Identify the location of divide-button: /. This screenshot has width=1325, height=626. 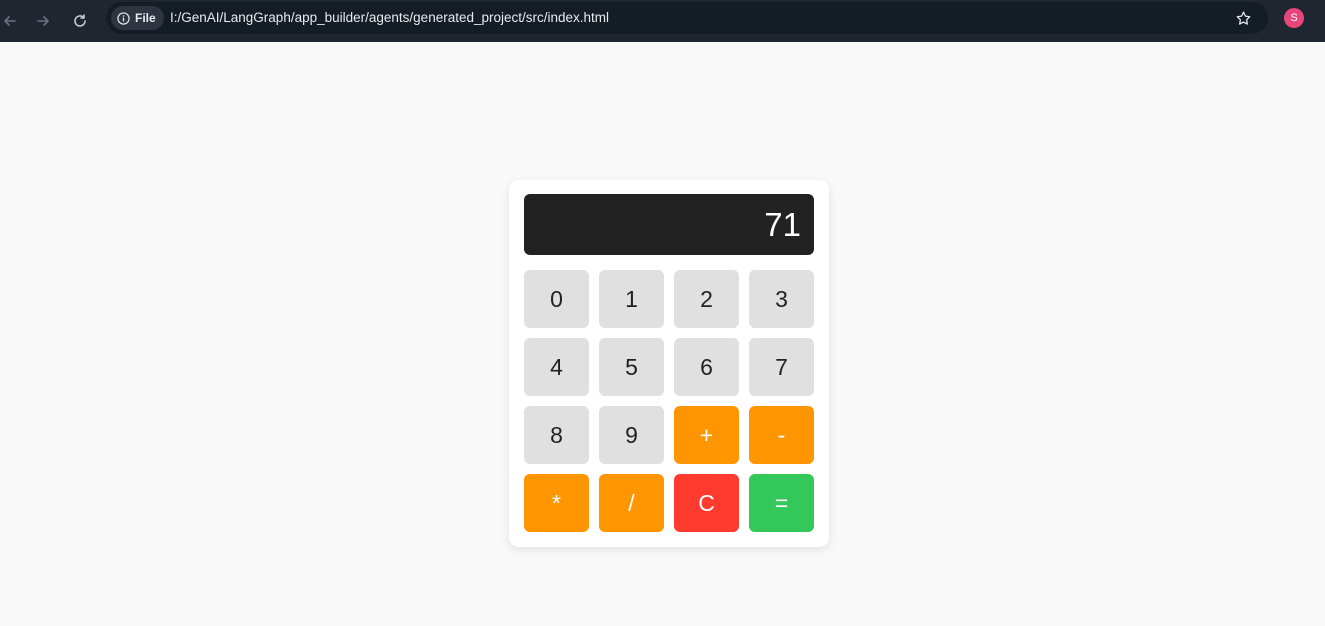
(631, 503).